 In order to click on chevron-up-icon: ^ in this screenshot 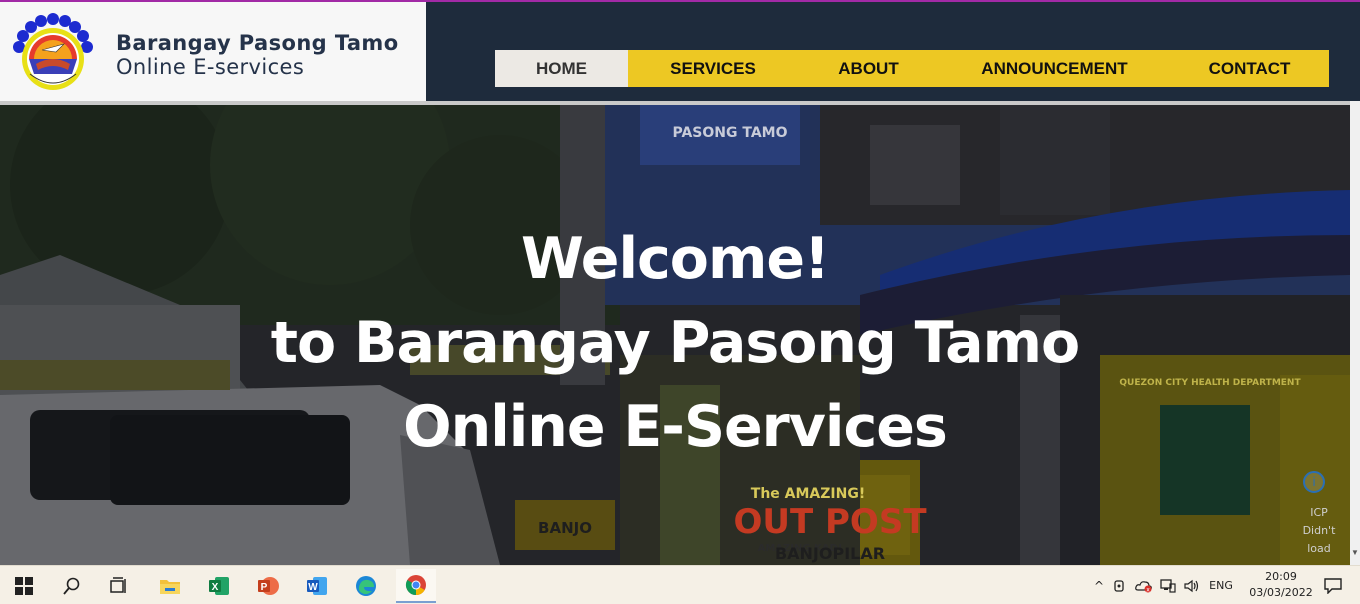, I will do `click(1099, 586)`.